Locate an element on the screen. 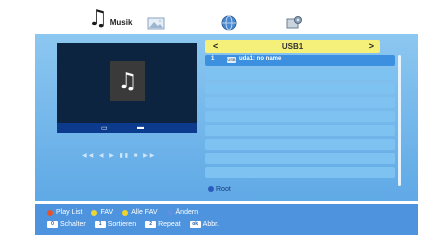  cover-art: ♫ is located at coordinates (127, 81).